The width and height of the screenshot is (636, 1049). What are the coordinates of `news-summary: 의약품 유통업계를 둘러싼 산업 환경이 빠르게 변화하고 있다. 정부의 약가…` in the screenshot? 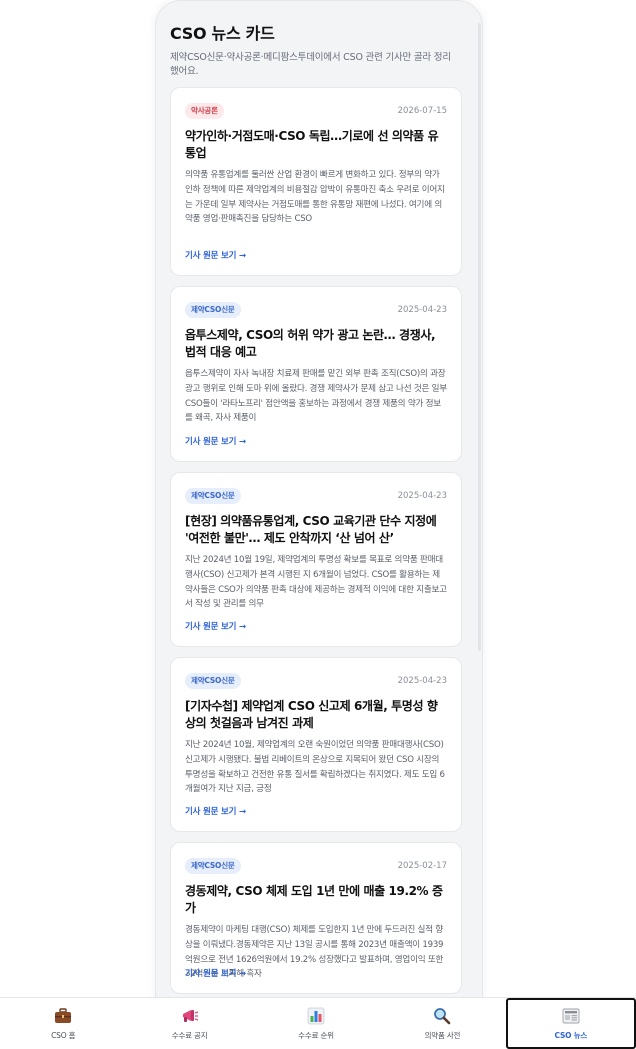 It's located at (315, 197).